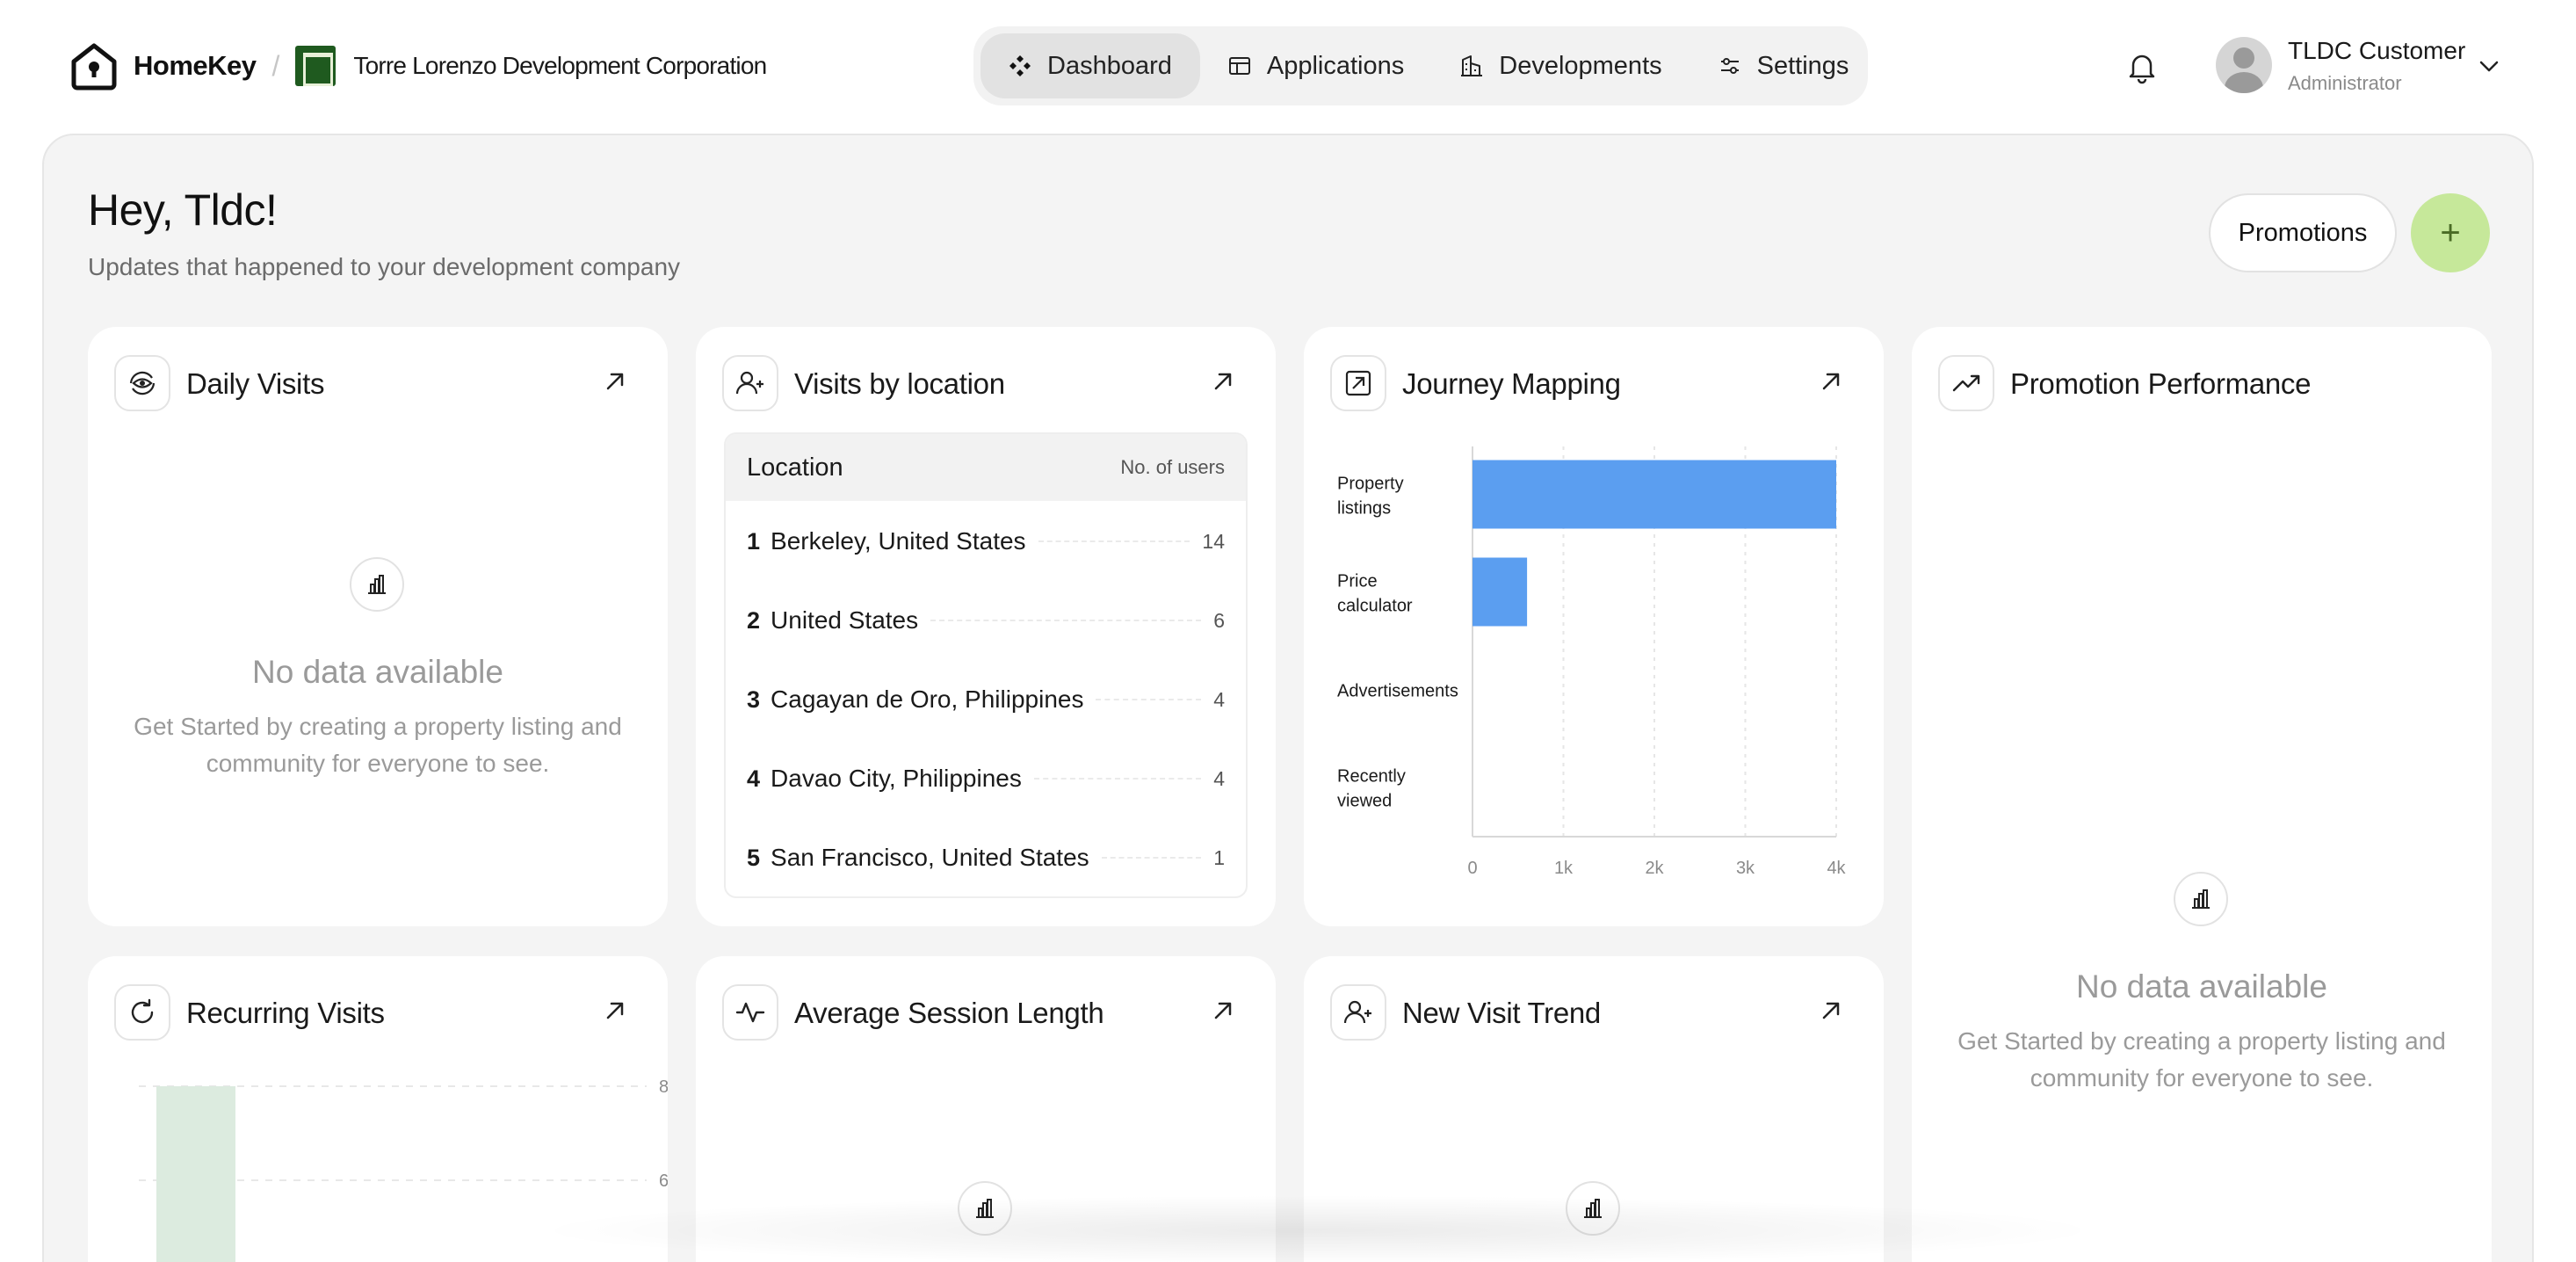  What do you see at coordinates (1219, 857) in the screenshot?
I see `row-users: 1` at bounding box center [1219, 857].